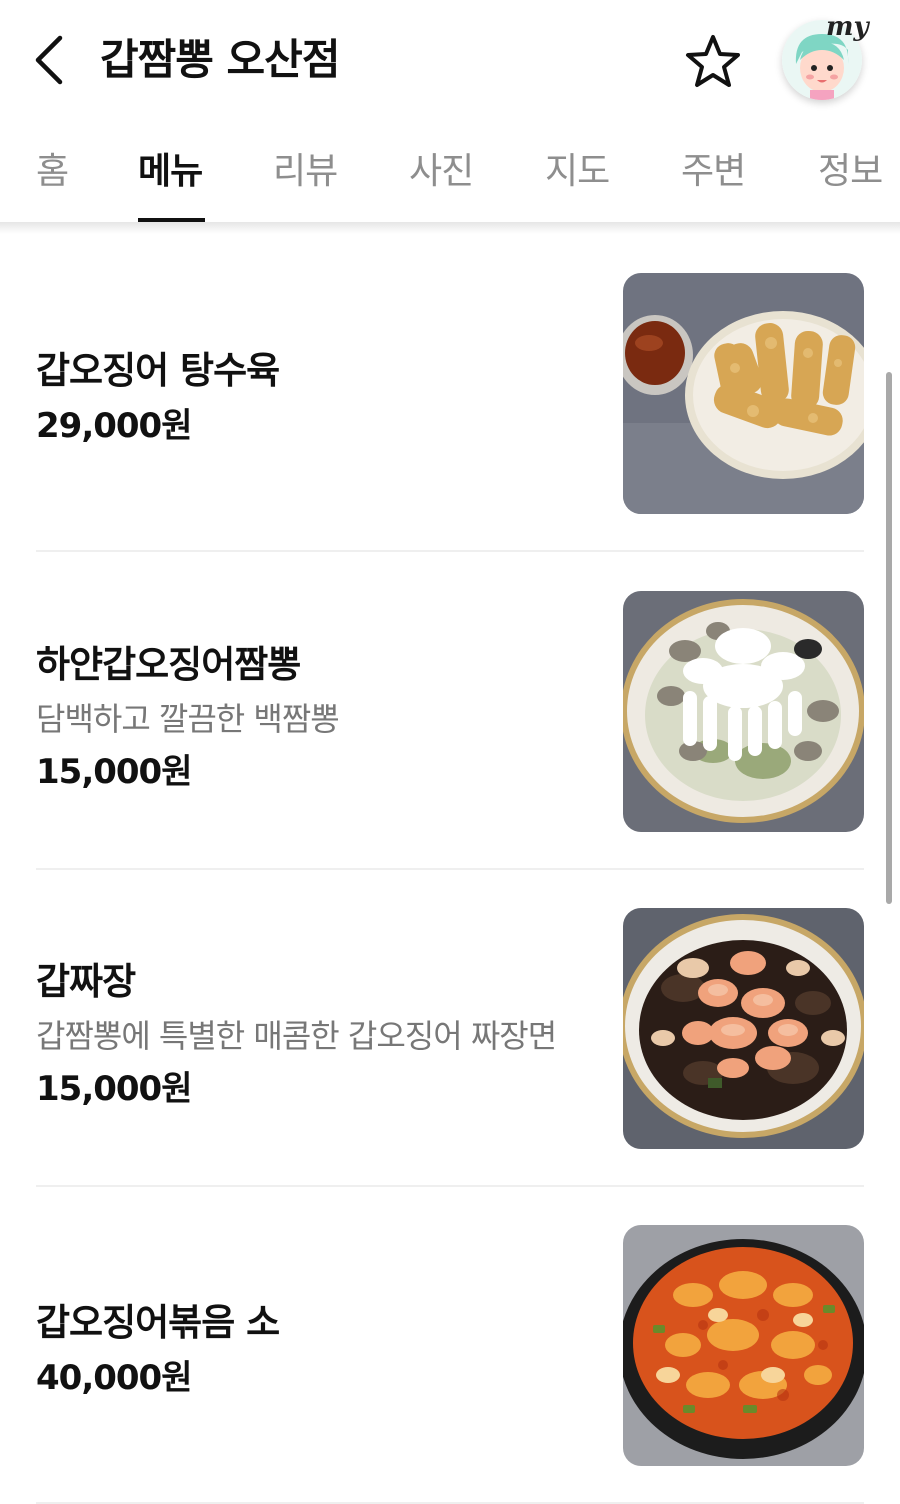 Image resolution: width=900 pixels, height=1504 pixels. What do you see at coordinates (158, 370) in the screenshot?
I see `menu-item-name: 갑오징어 탕수육` at bounding box center [158, 370].